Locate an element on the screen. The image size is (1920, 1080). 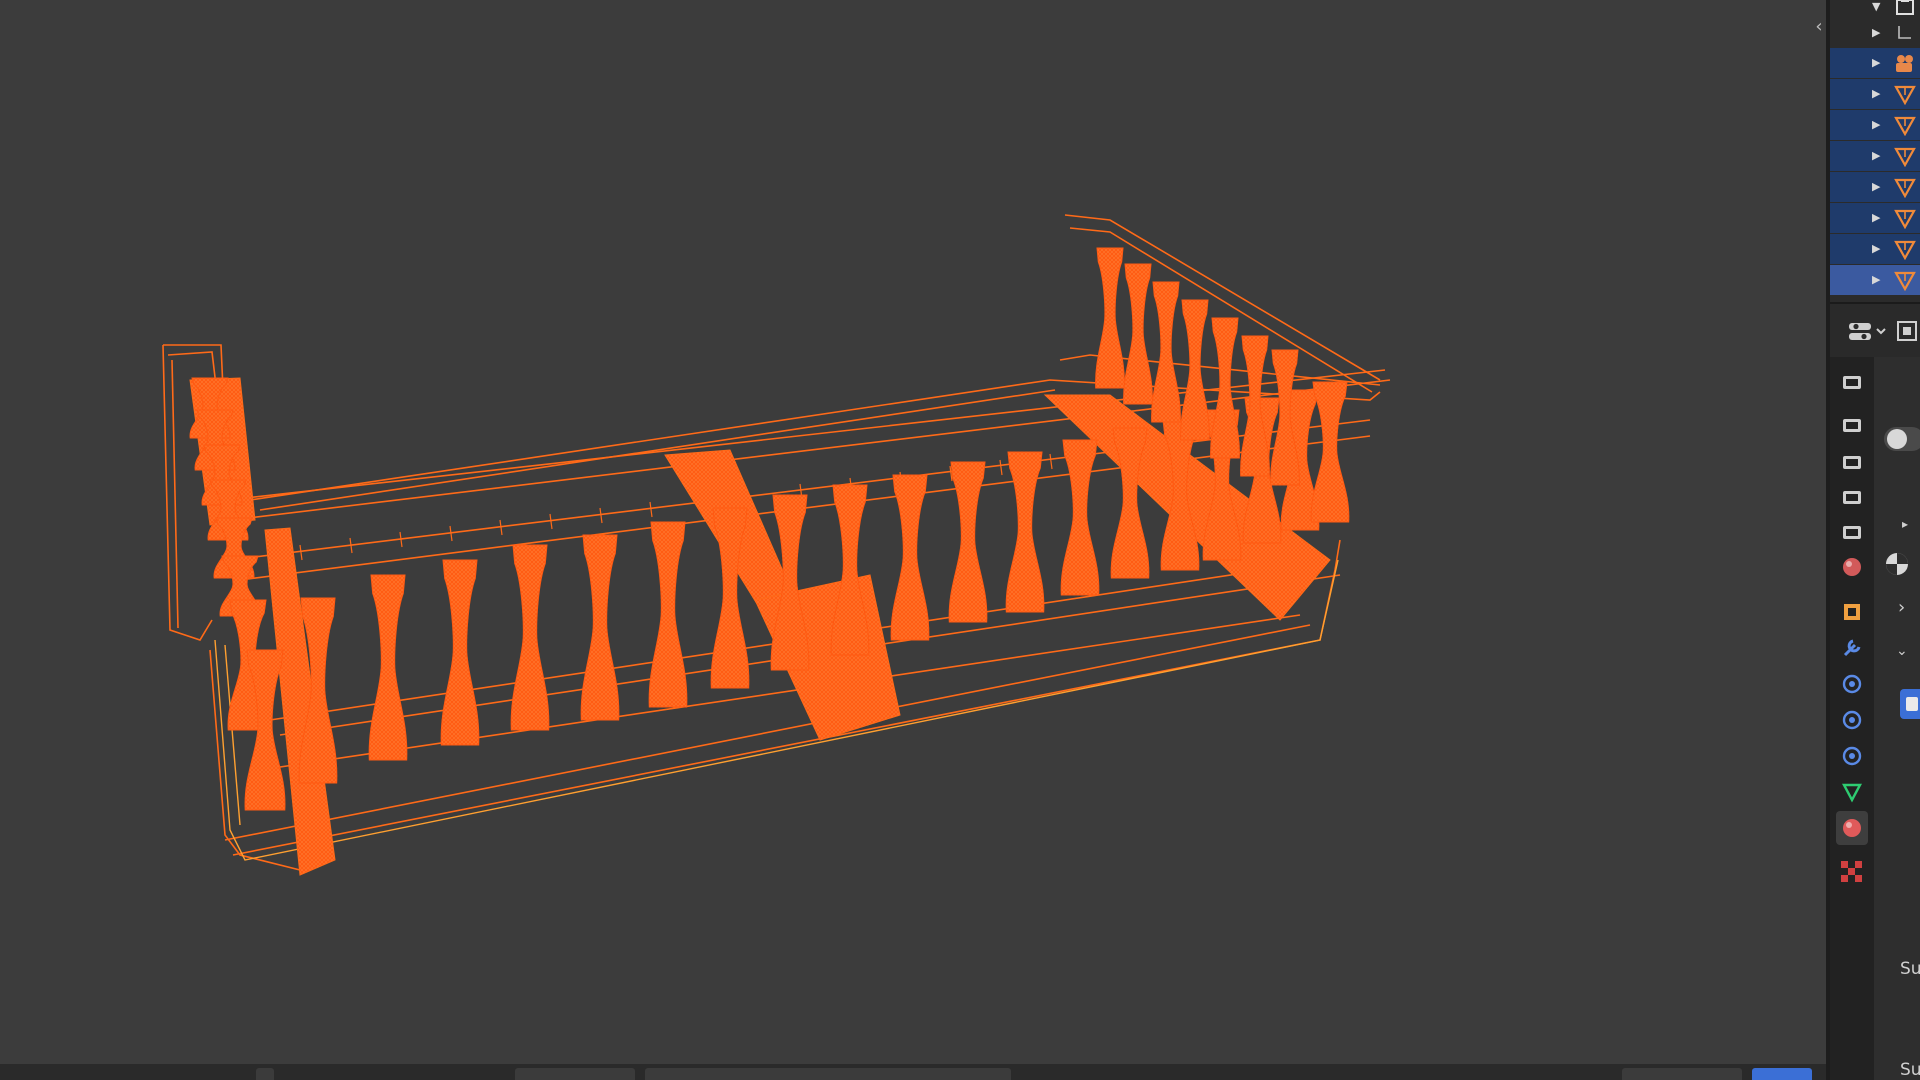
tab-render is located at coordinates (1852, 425).